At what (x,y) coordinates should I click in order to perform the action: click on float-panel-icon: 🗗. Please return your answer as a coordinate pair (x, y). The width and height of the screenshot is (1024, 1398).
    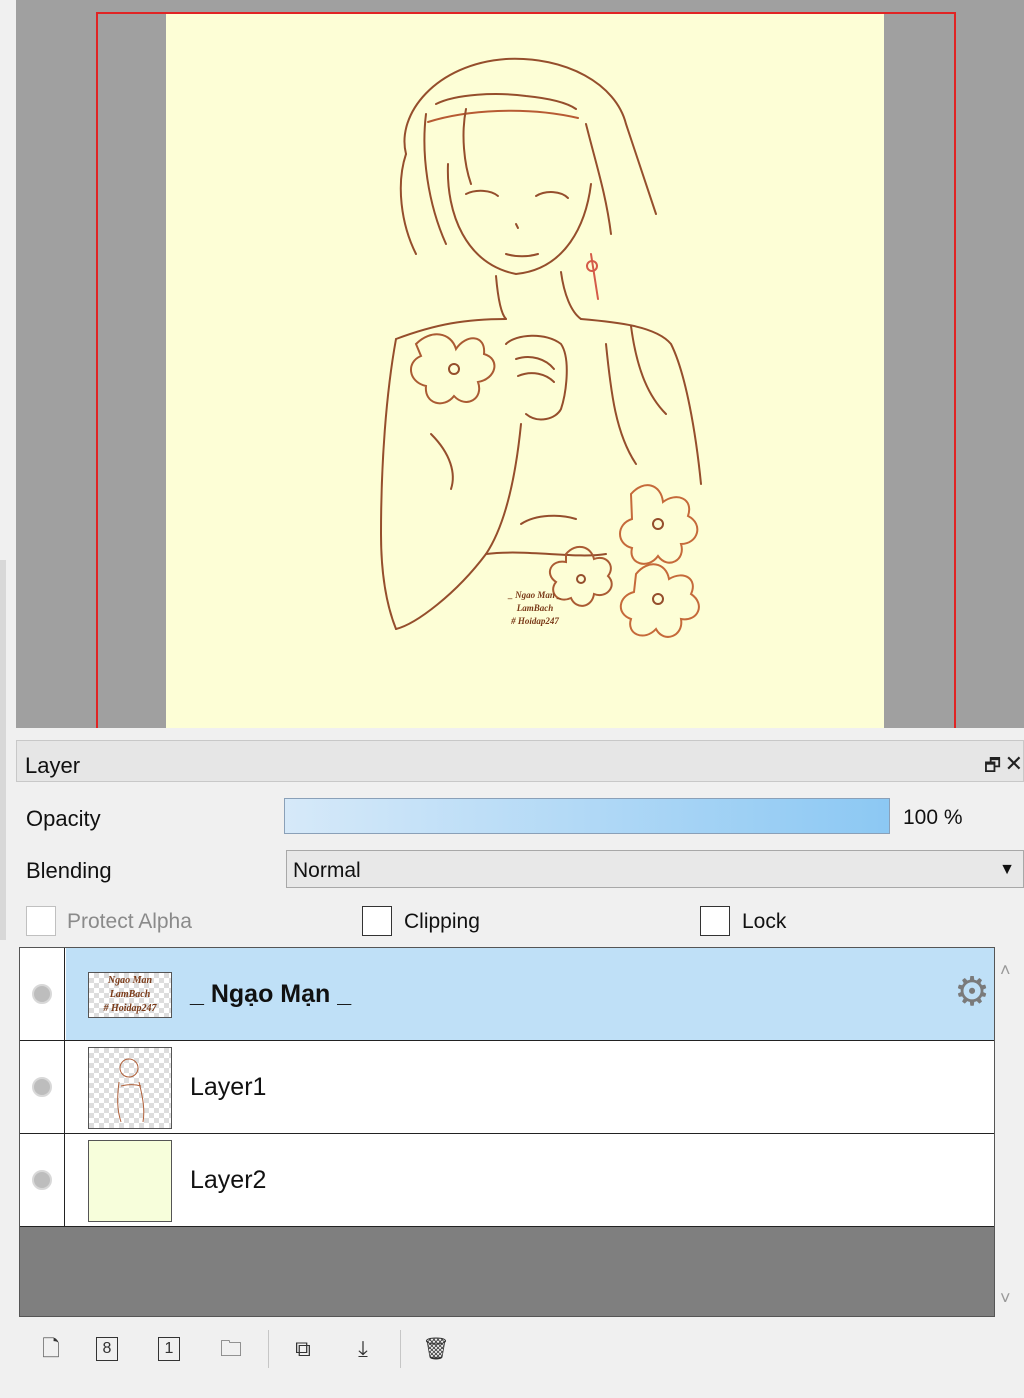
    Looking at the image, I should click on (992, 768).